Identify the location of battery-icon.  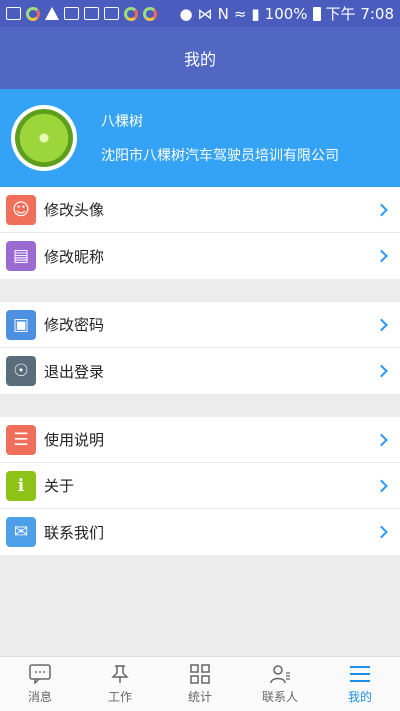
(316, 13).